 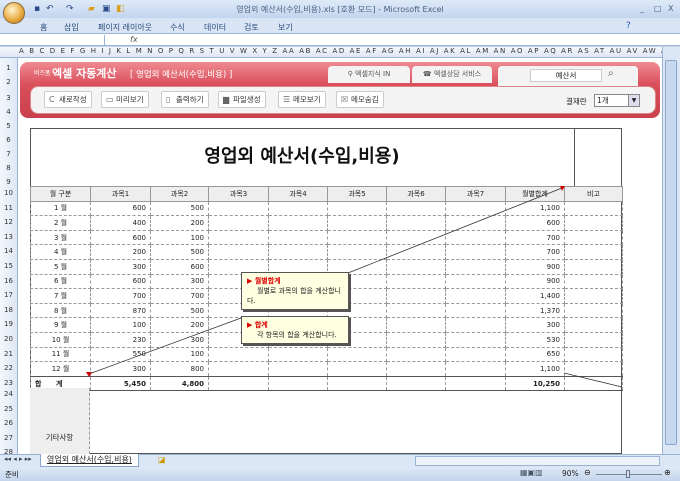 What do you see at coordinates (8, 140) in the screenshot?
I see `row-number: 6` at bounding box center [8, 140].